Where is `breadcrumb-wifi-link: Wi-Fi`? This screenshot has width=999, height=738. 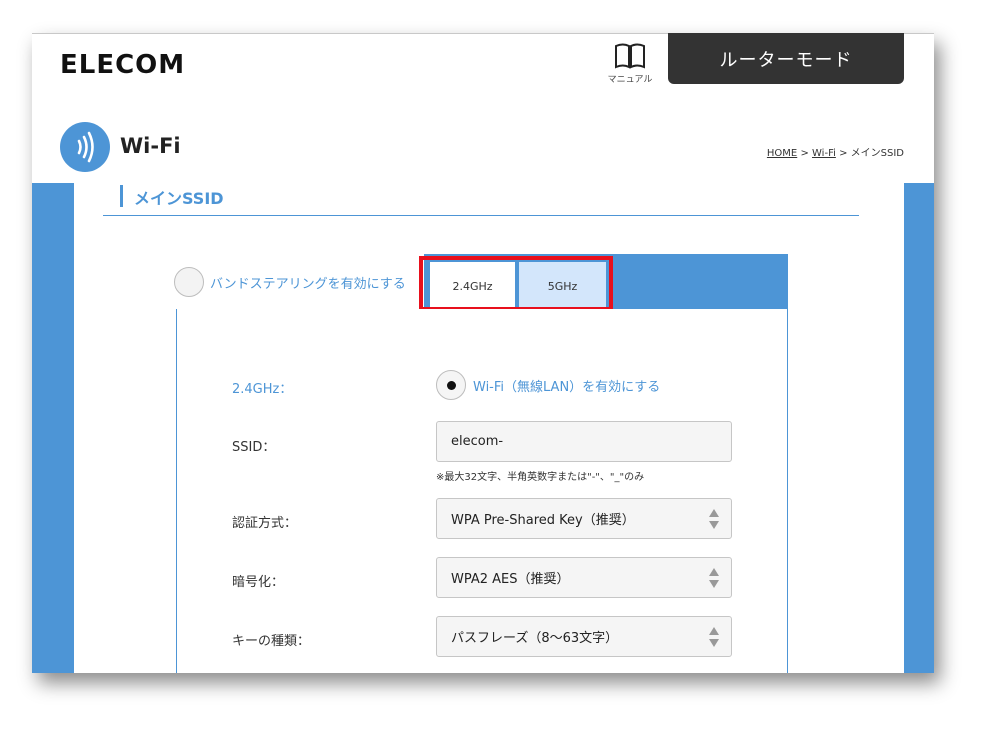 breadcrumb-wifi-link: Wi-Fi is located at coordinates (824, 153).